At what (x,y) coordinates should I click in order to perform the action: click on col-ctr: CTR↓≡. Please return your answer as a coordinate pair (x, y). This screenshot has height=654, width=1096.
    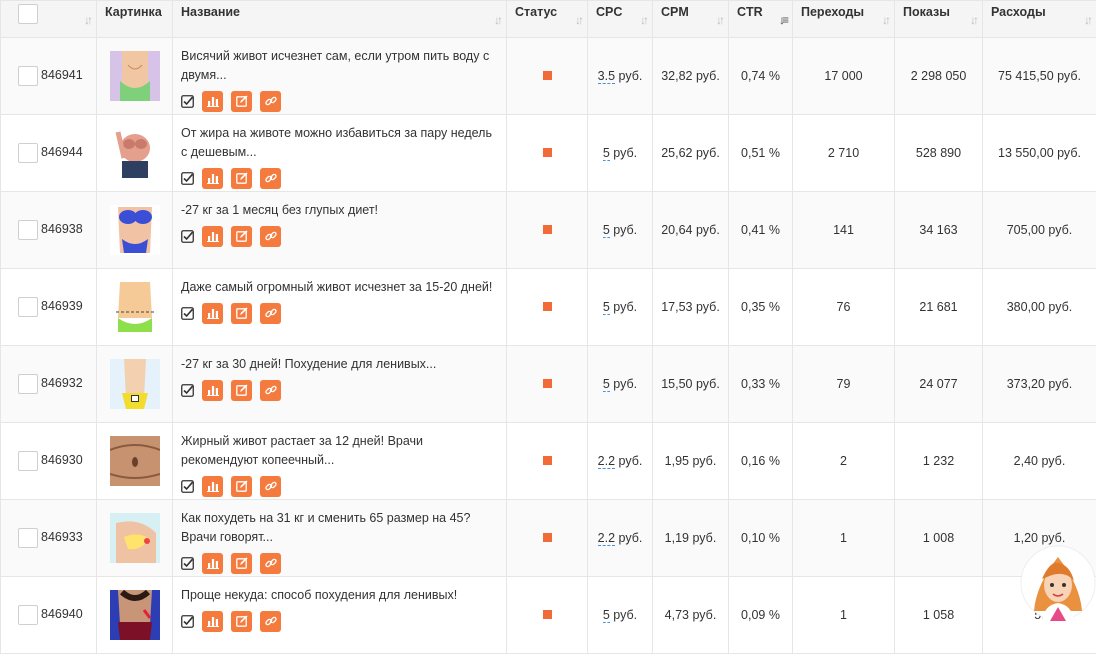
    Looking at the image, I should click on (761, 19).